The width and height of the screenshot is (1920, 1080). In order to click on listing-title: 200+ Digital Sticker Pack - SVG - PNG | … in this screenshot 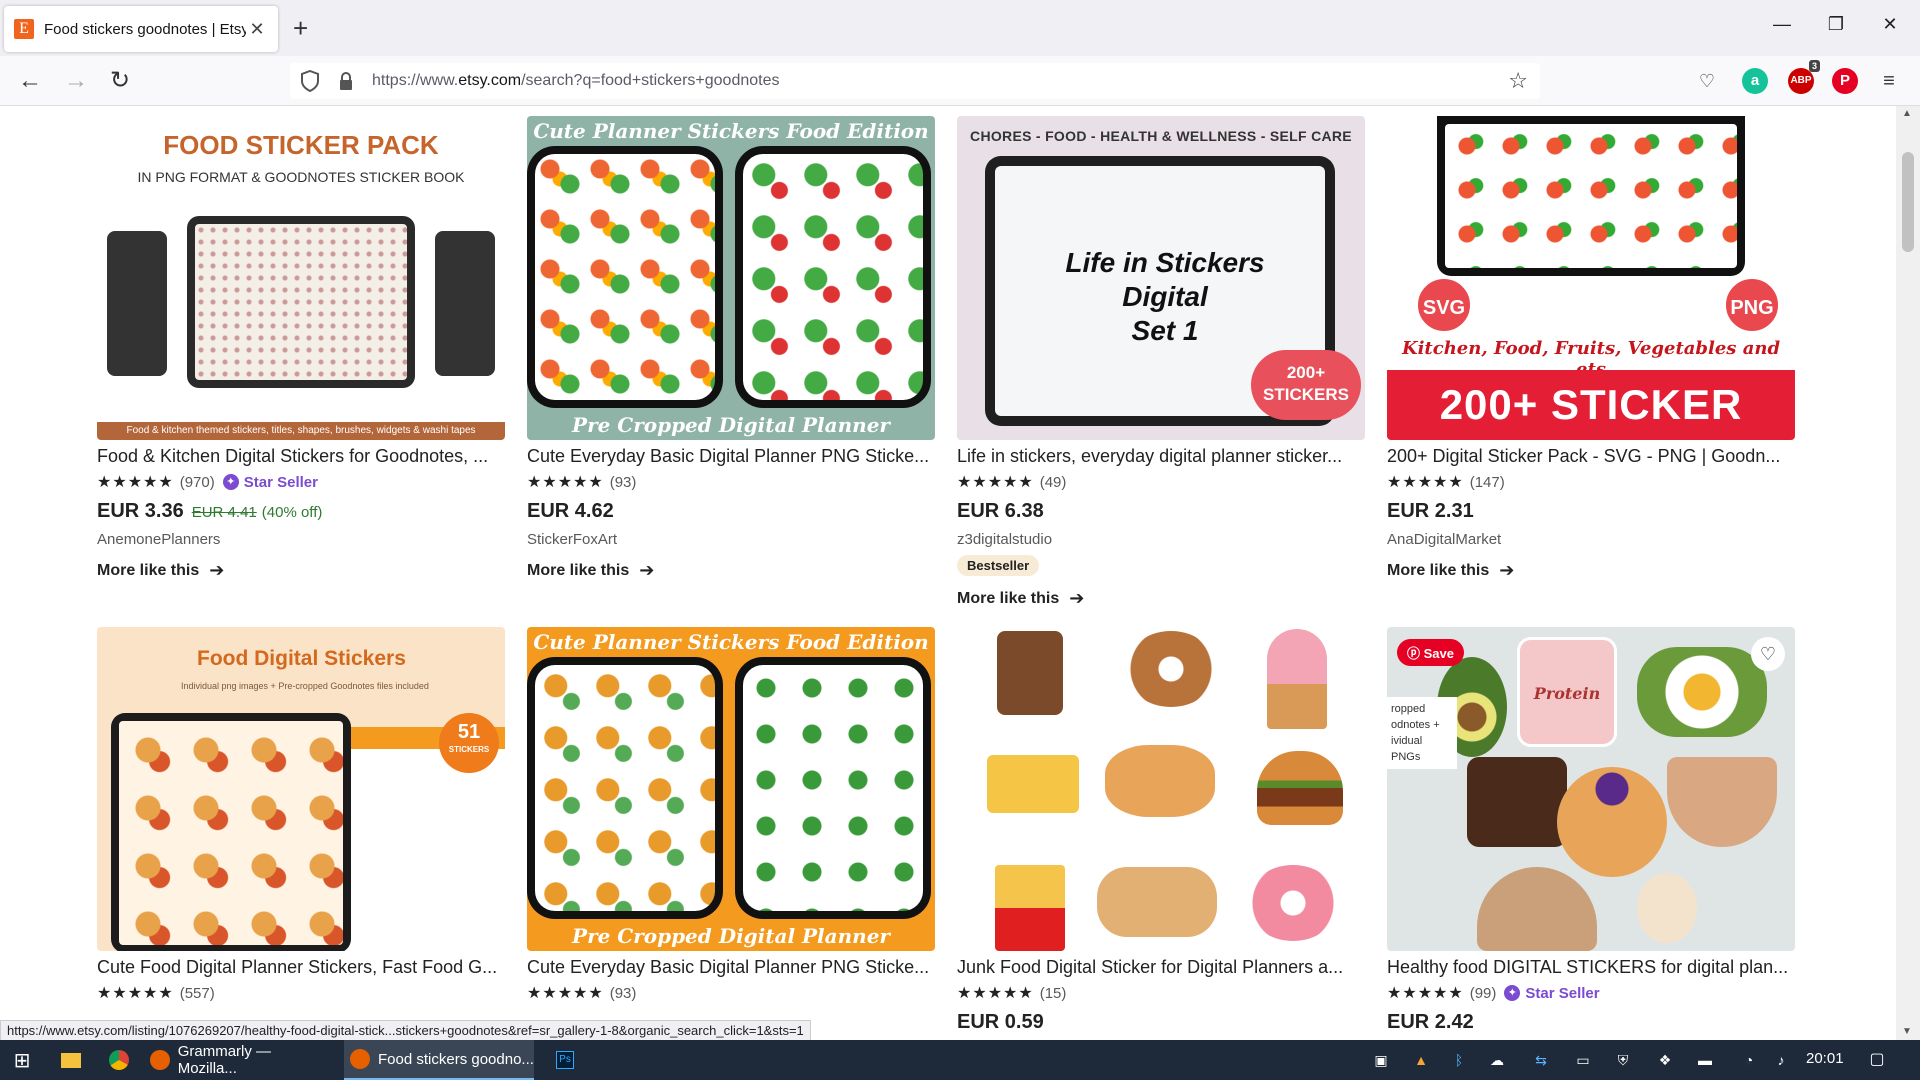, I will do `click(1591, 456)`.